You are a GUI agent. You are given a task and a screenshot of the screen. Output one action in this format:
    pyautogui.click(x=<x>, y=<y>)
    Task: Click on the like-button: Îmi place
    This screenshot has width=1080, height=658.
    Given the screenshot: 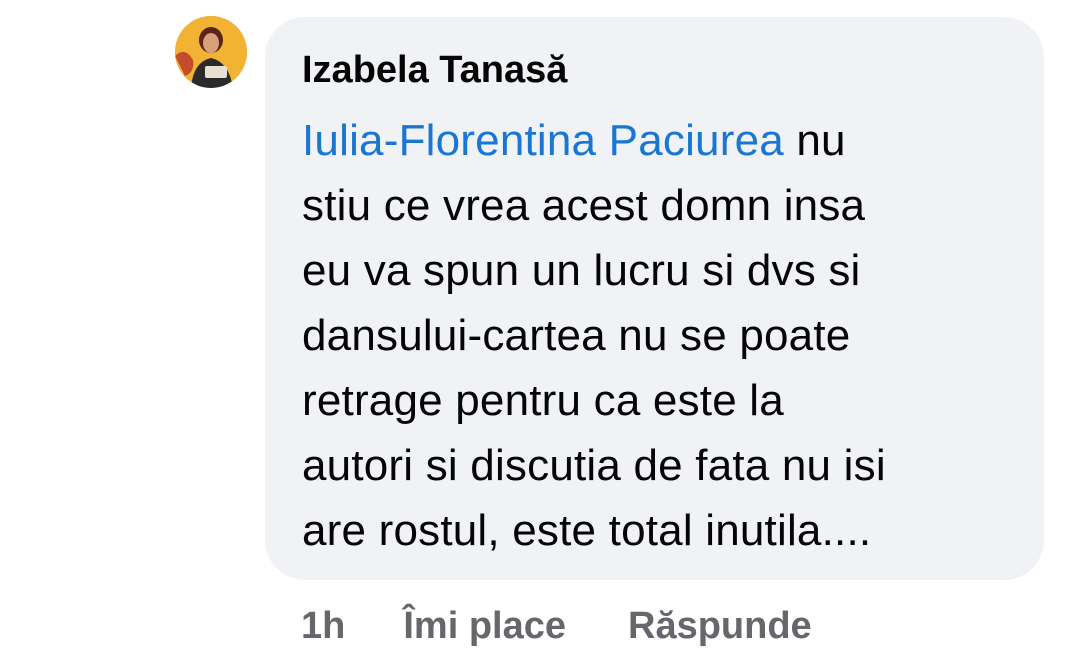 What is the action you would take?
    pyautogui.click(x=484, y=626)
    